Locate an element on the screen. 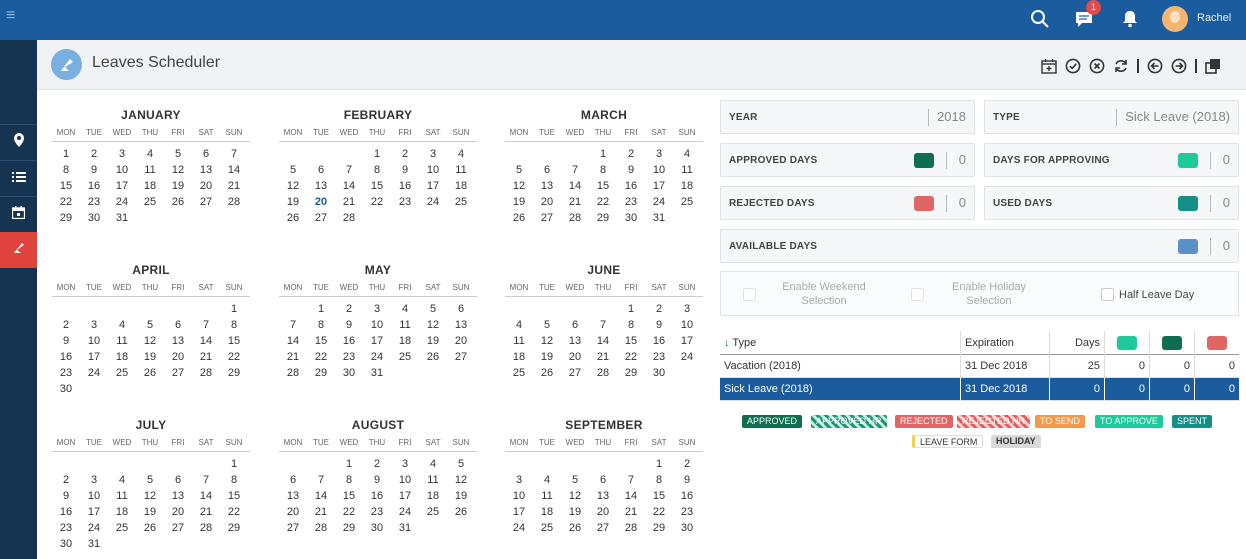  day-cell: 20 is located at coordinates (461, 341).